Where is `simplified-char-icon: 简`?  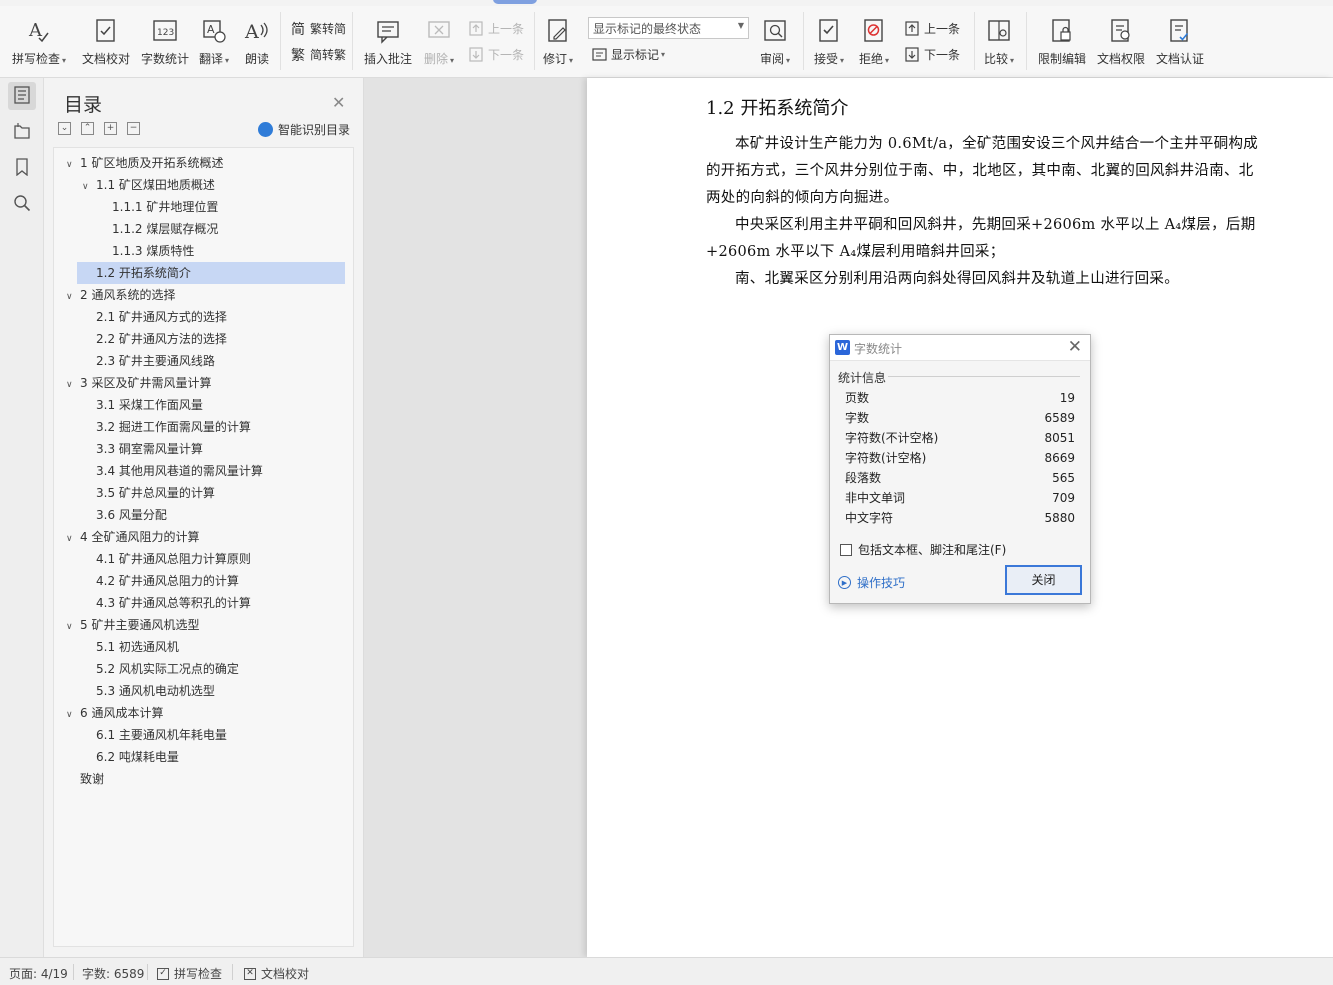 simplified-char-icon: 简 is located at coordinates (298, 29).